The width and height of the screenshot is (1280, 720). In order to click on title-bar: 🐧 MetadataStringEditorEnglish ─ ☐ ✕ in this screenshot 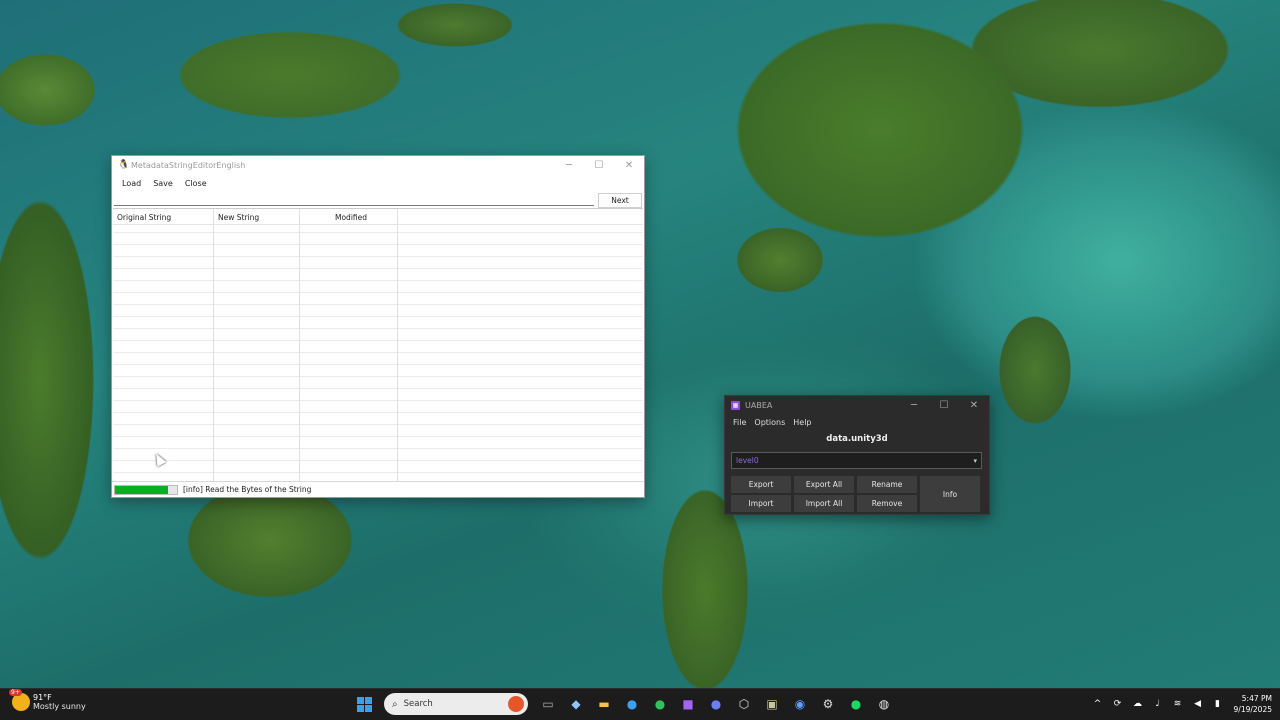, I will do `click(378, 165)`.